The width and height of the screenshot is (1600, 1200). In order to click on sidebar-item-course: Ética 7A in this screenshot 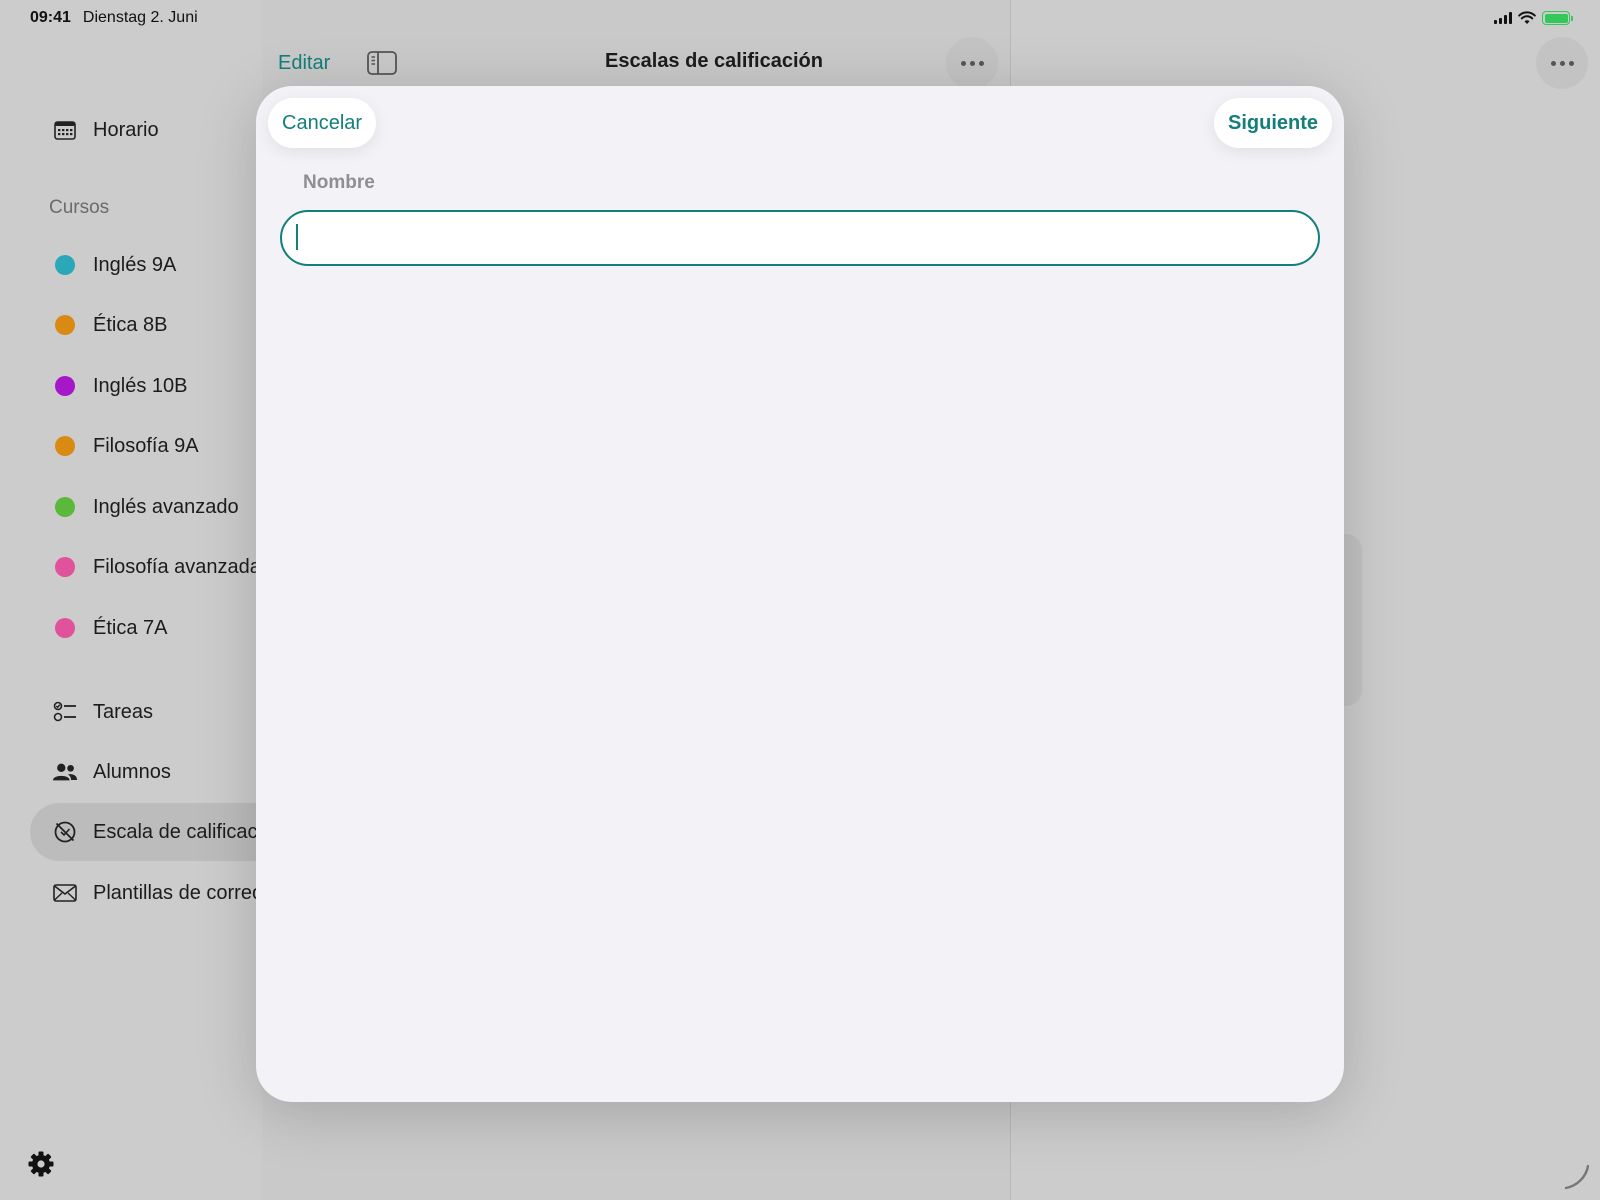, I will do `click(146, 628)`.